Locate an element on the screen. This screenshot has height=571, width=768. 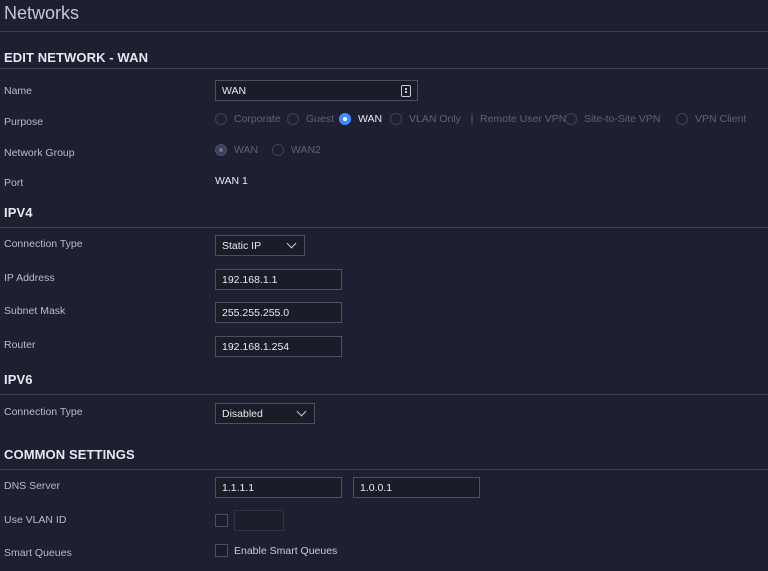
enable-smart-queues-label: Enable Smart Queues is located at coordinates (285, 551).